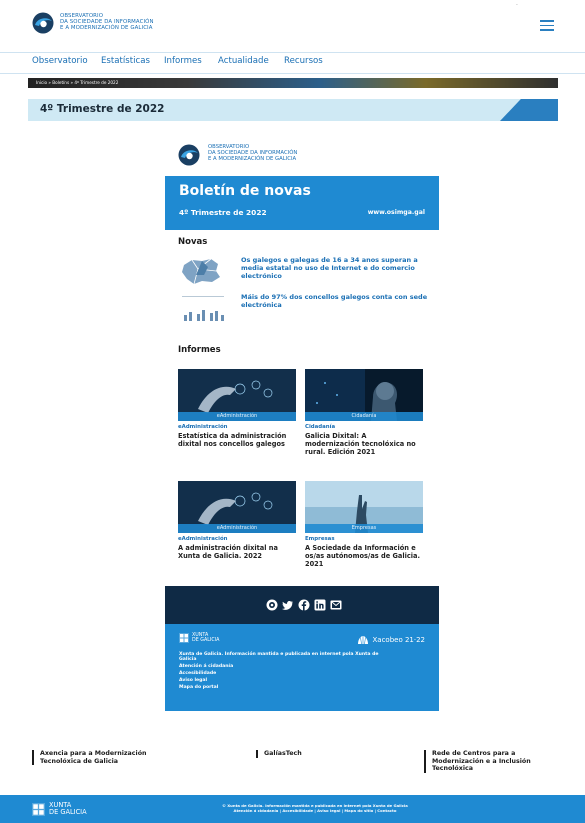 This screenshot has height=823, width=585. Describe the element at coordinates (223, 212) in the screenshot. I see `newsletter-subtitle: 4º Trimestre de 2022` at that location.